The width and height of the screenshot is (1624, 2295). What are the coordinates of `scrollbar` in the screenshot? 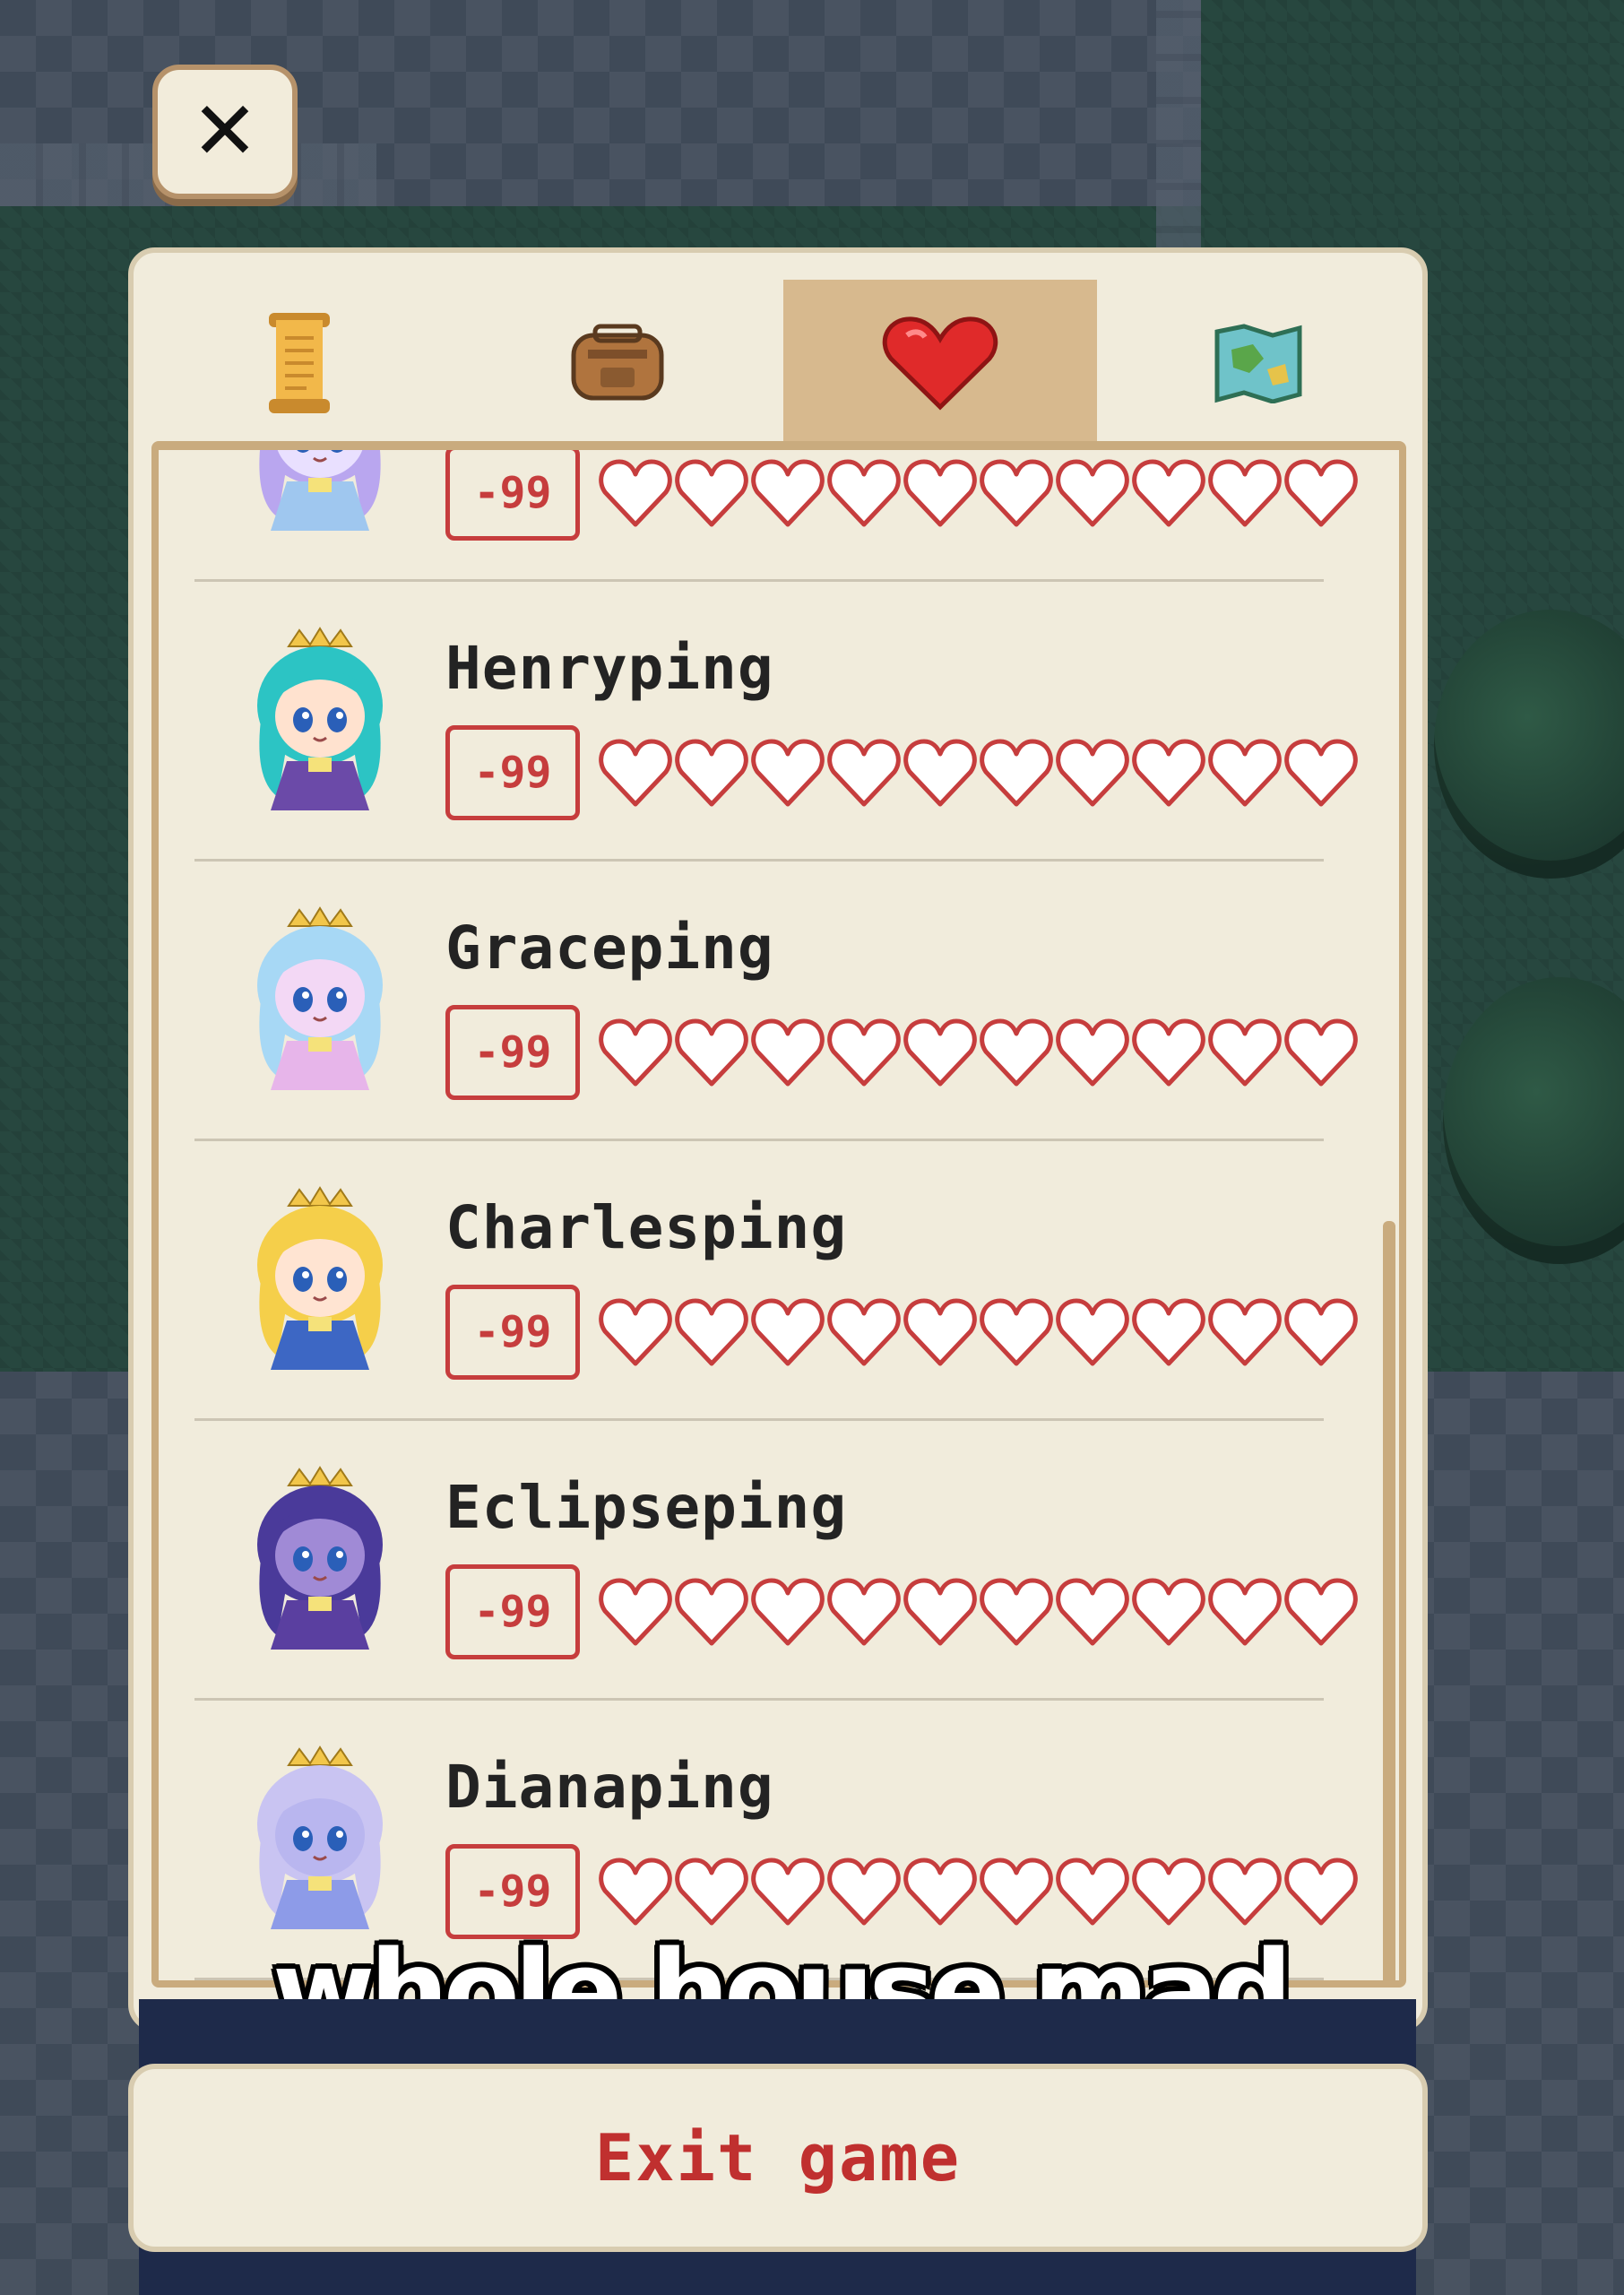 It's located at (1389, 1601).